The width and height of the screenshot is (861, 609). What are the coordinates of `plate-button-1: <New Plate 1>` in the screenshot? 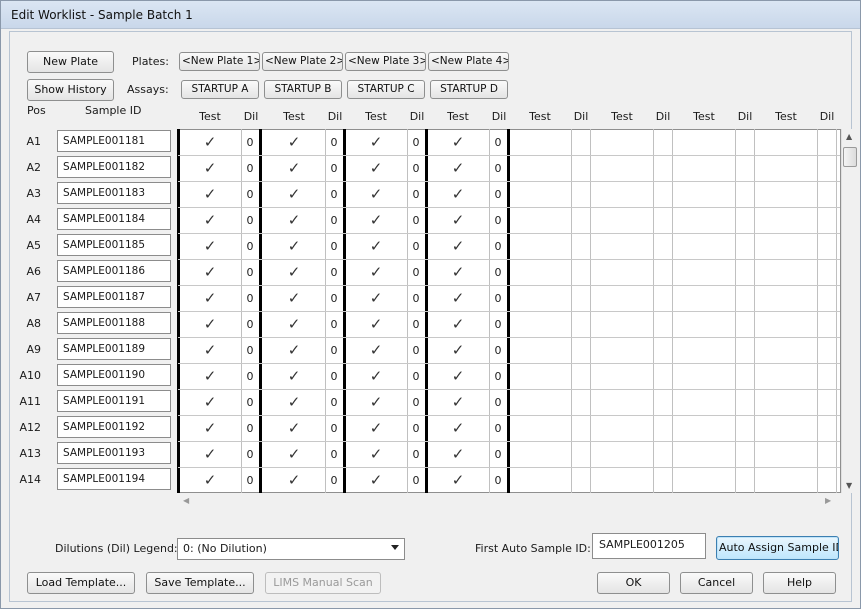 It's located at (219, 61).